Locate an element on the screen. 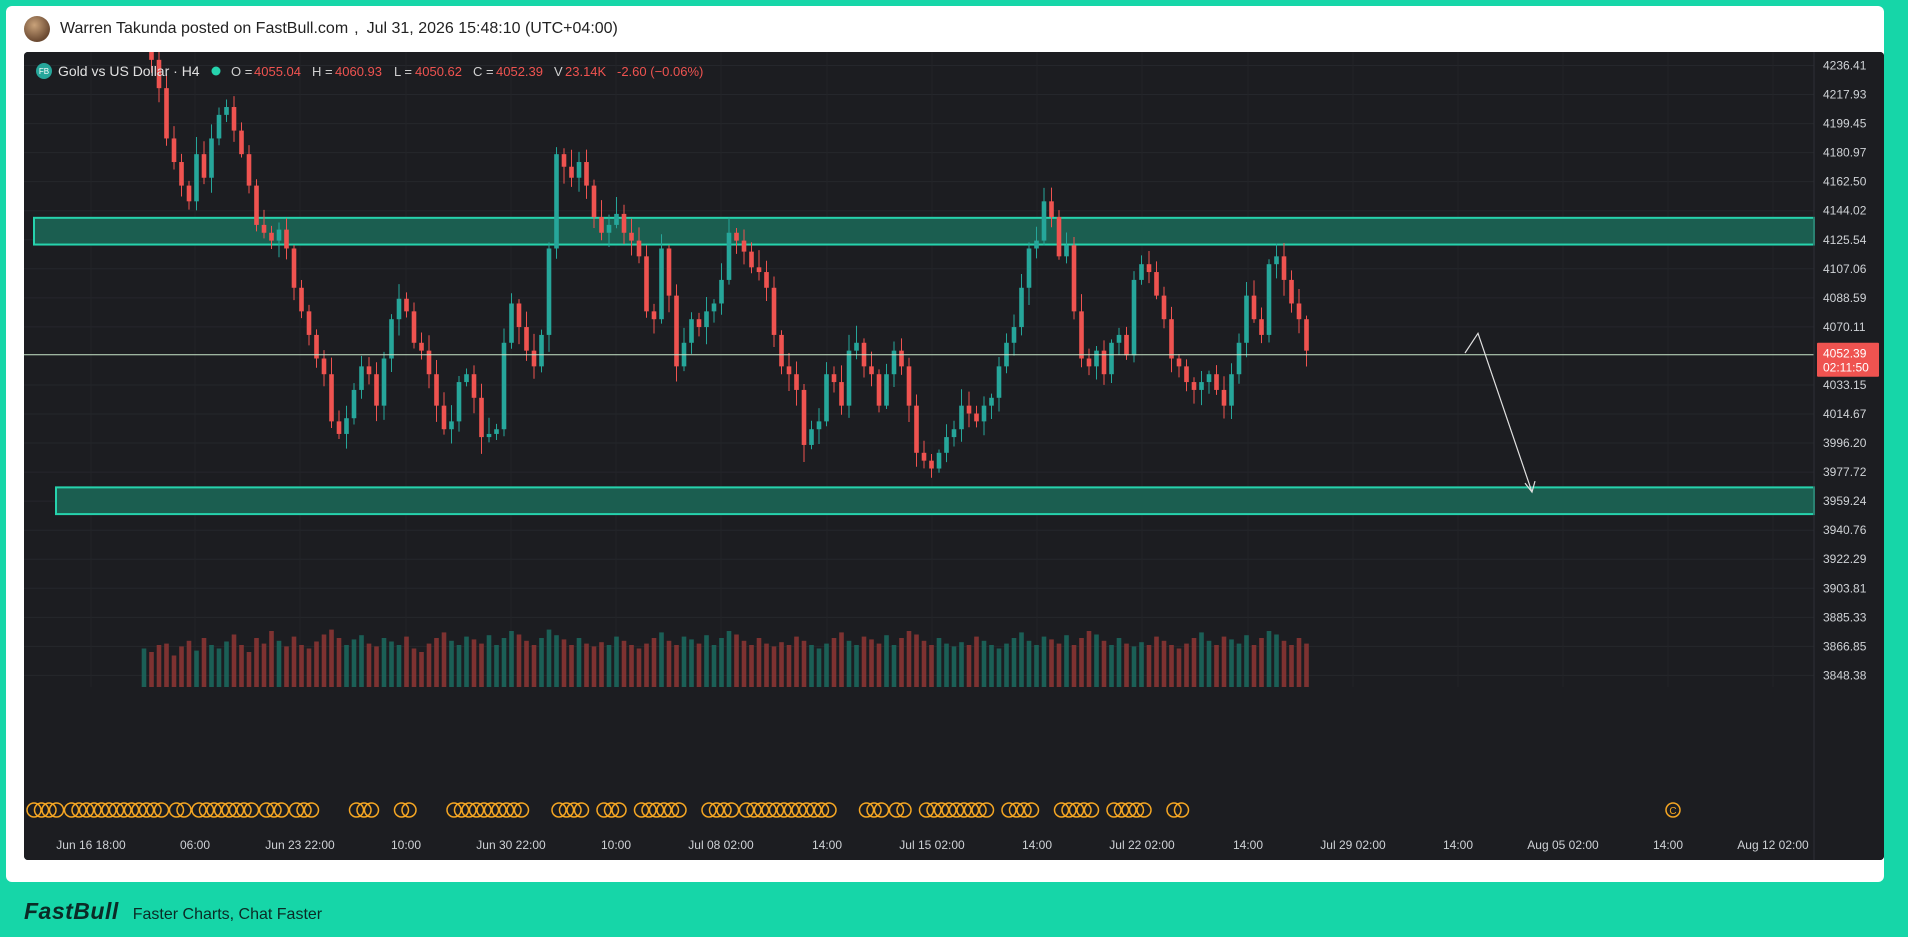 This screenshot has width=1908, height=937. zone-resistance is located at coordinates (924, 231).